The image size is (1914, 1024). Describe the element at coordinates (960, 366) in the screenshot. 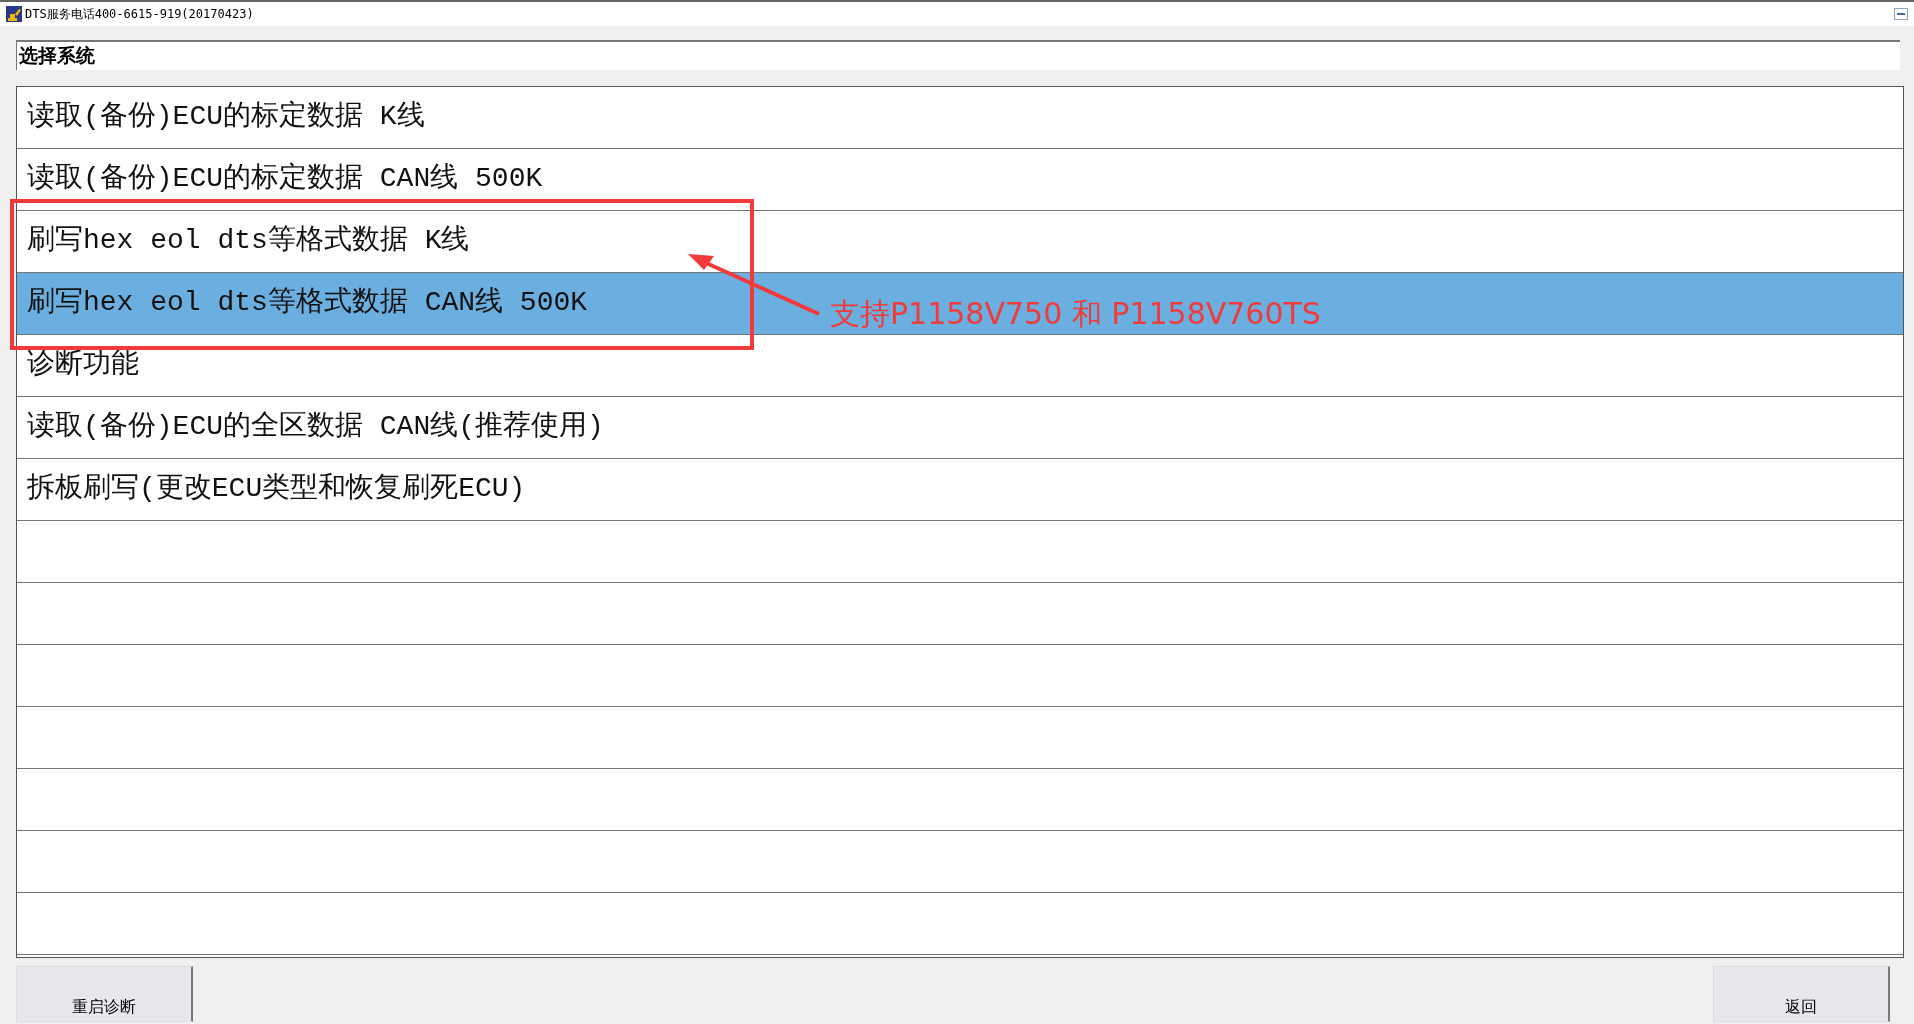

I see `menu-item: 诊断功能` at that location.